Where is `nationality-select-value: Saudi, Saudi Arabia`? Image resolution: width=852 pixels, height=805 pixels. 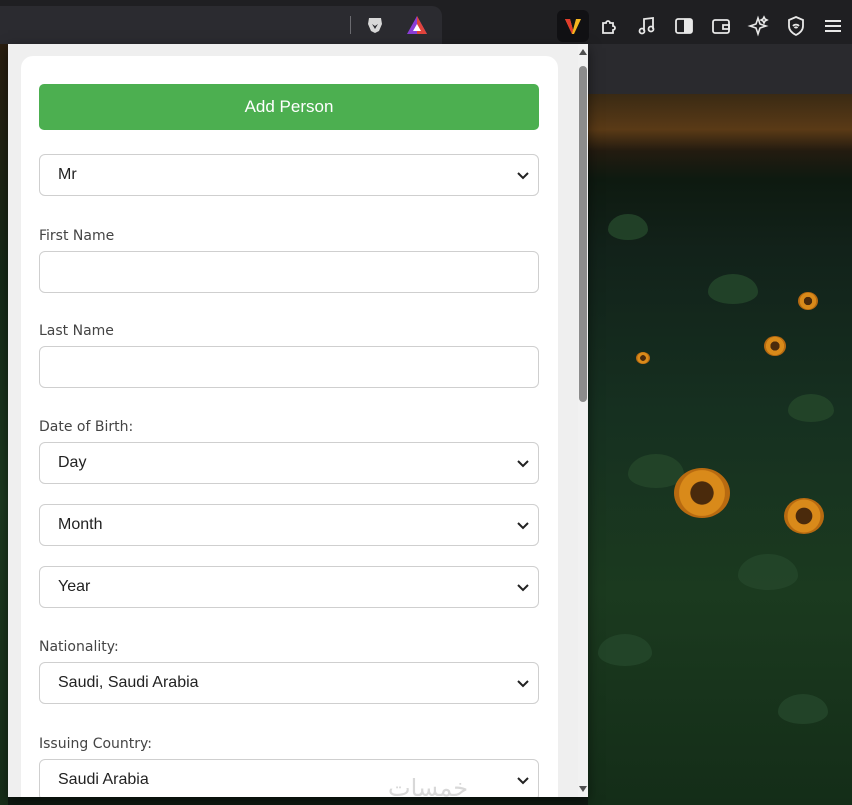 nationality-select-value: Saudi, Saudi Arabia is located at coordinates (128, 682).